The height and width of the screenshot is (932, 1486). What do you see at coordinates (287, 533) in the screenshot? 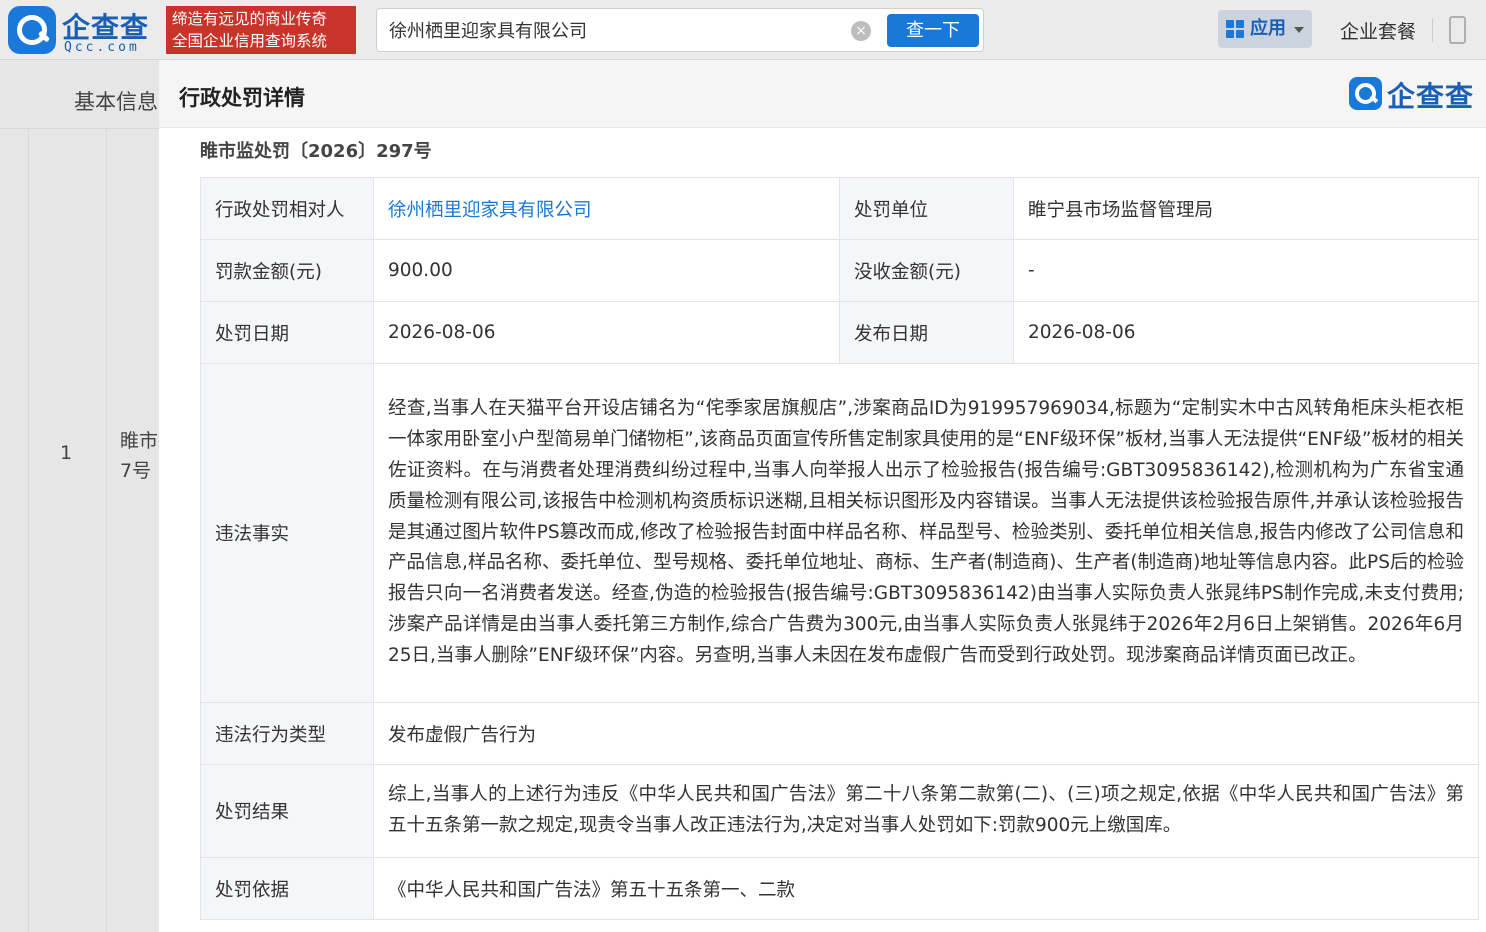
I see `facts-label: 违法事实` at bounding box center [287, 533].